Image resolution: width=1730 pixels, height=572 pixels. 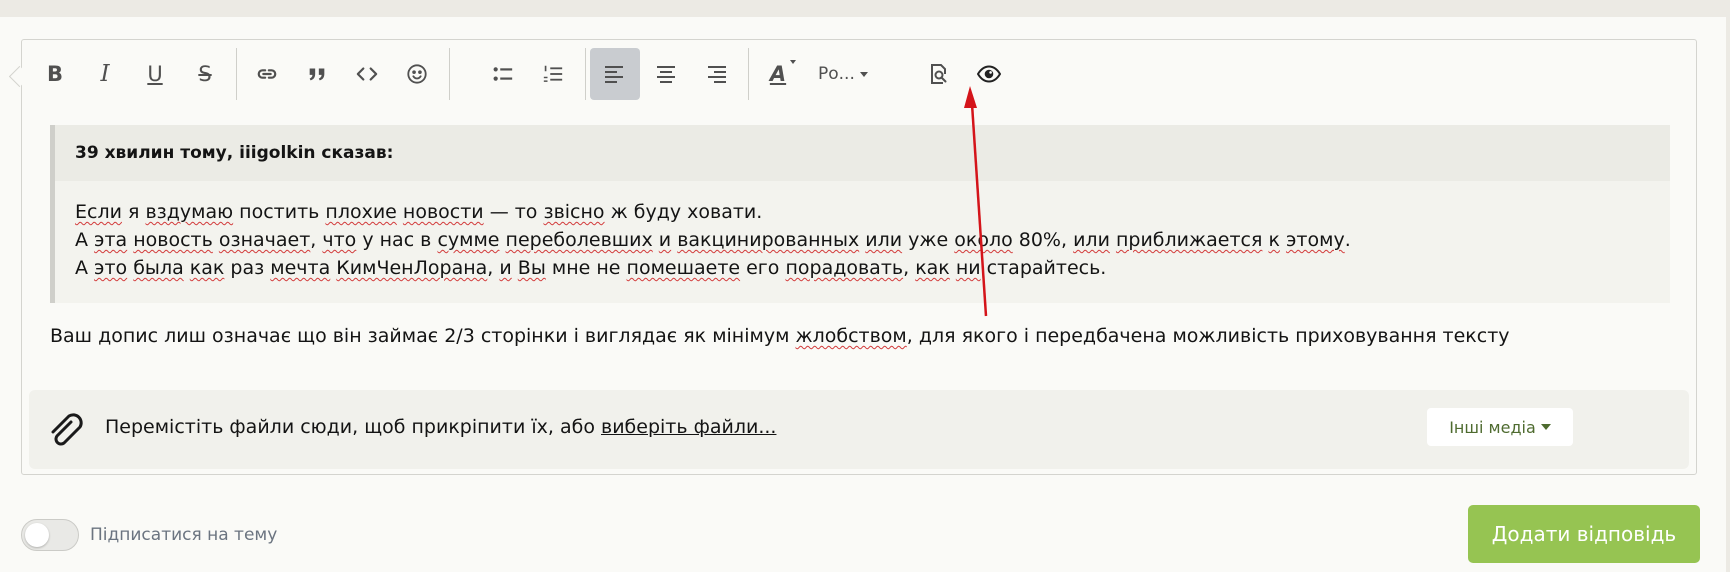 I want to click on link-icon, so click(x=267, y=74).